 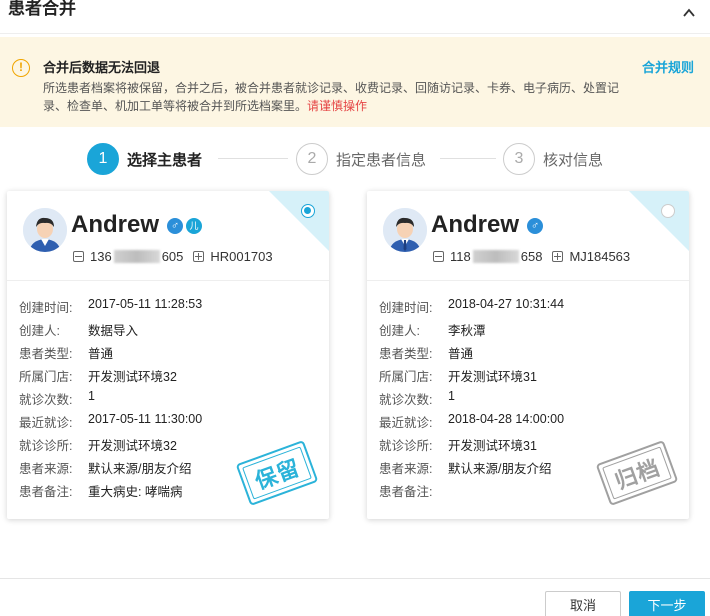 I want to click on child-badge: 儿, so click(x=194, y=226).